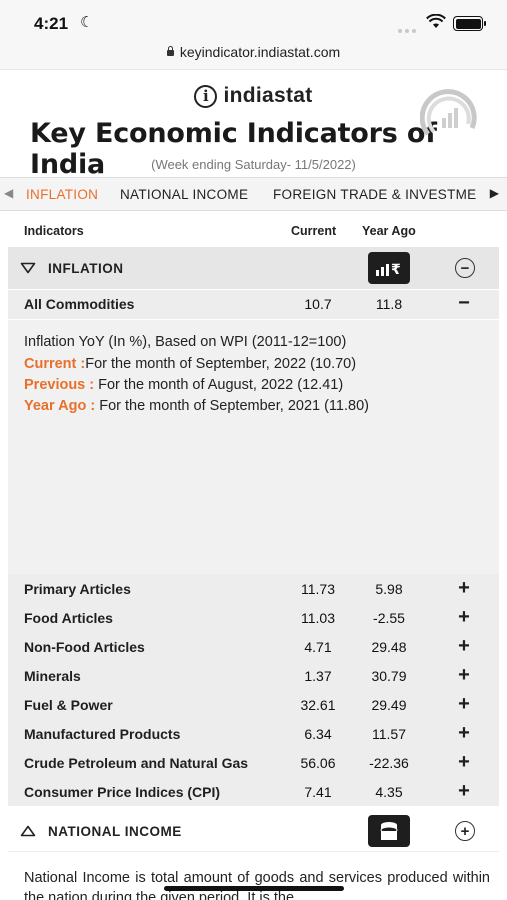  What do you see at coordinates (54, 231) in the screenshot?
I see `col-indicators: Indicators` at bounding box center [54, 231].